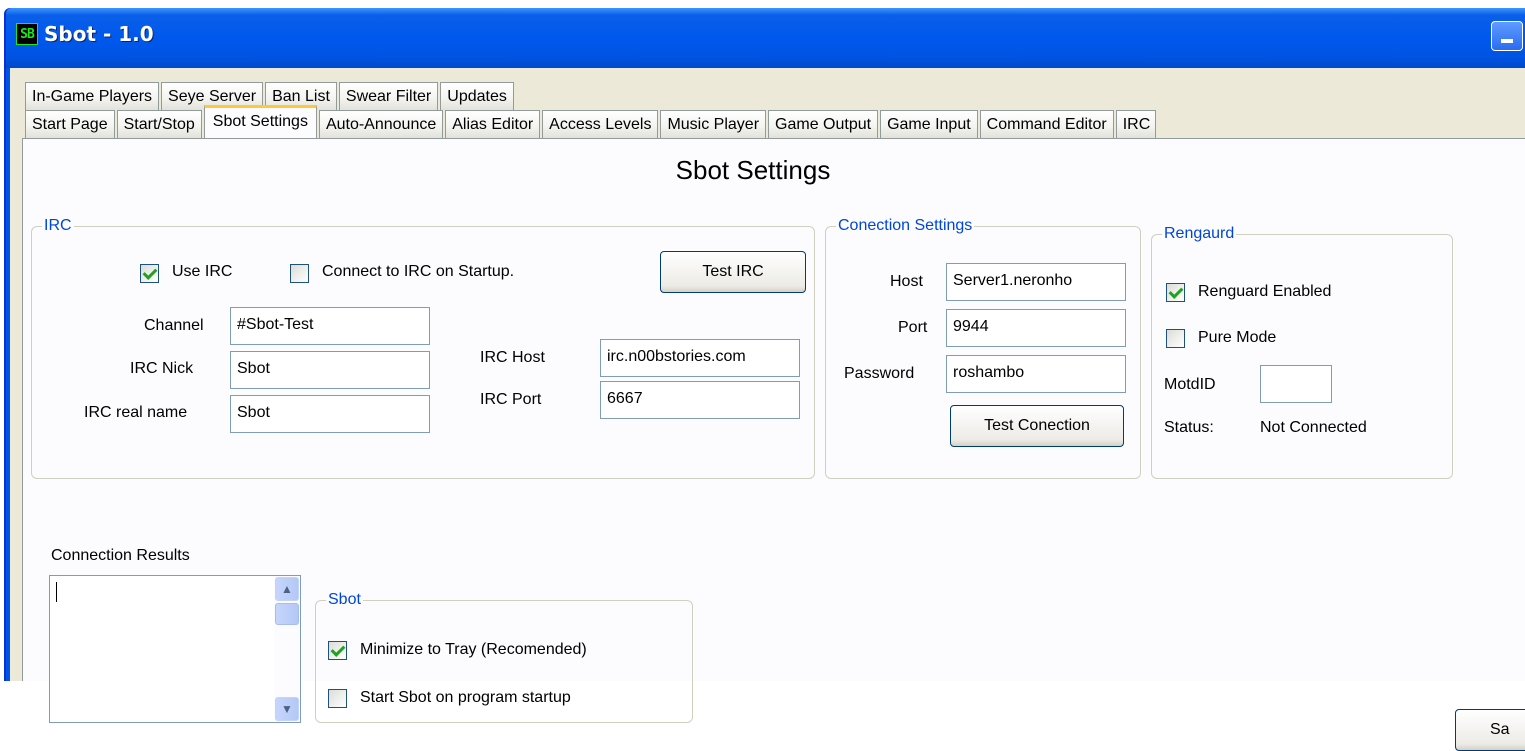 The width and height of the screenshot is (1525, 751). What do you see at coordinates (879, 373) in the screenshot?
I see `password-label: Password` at bounding box center [879, 373].